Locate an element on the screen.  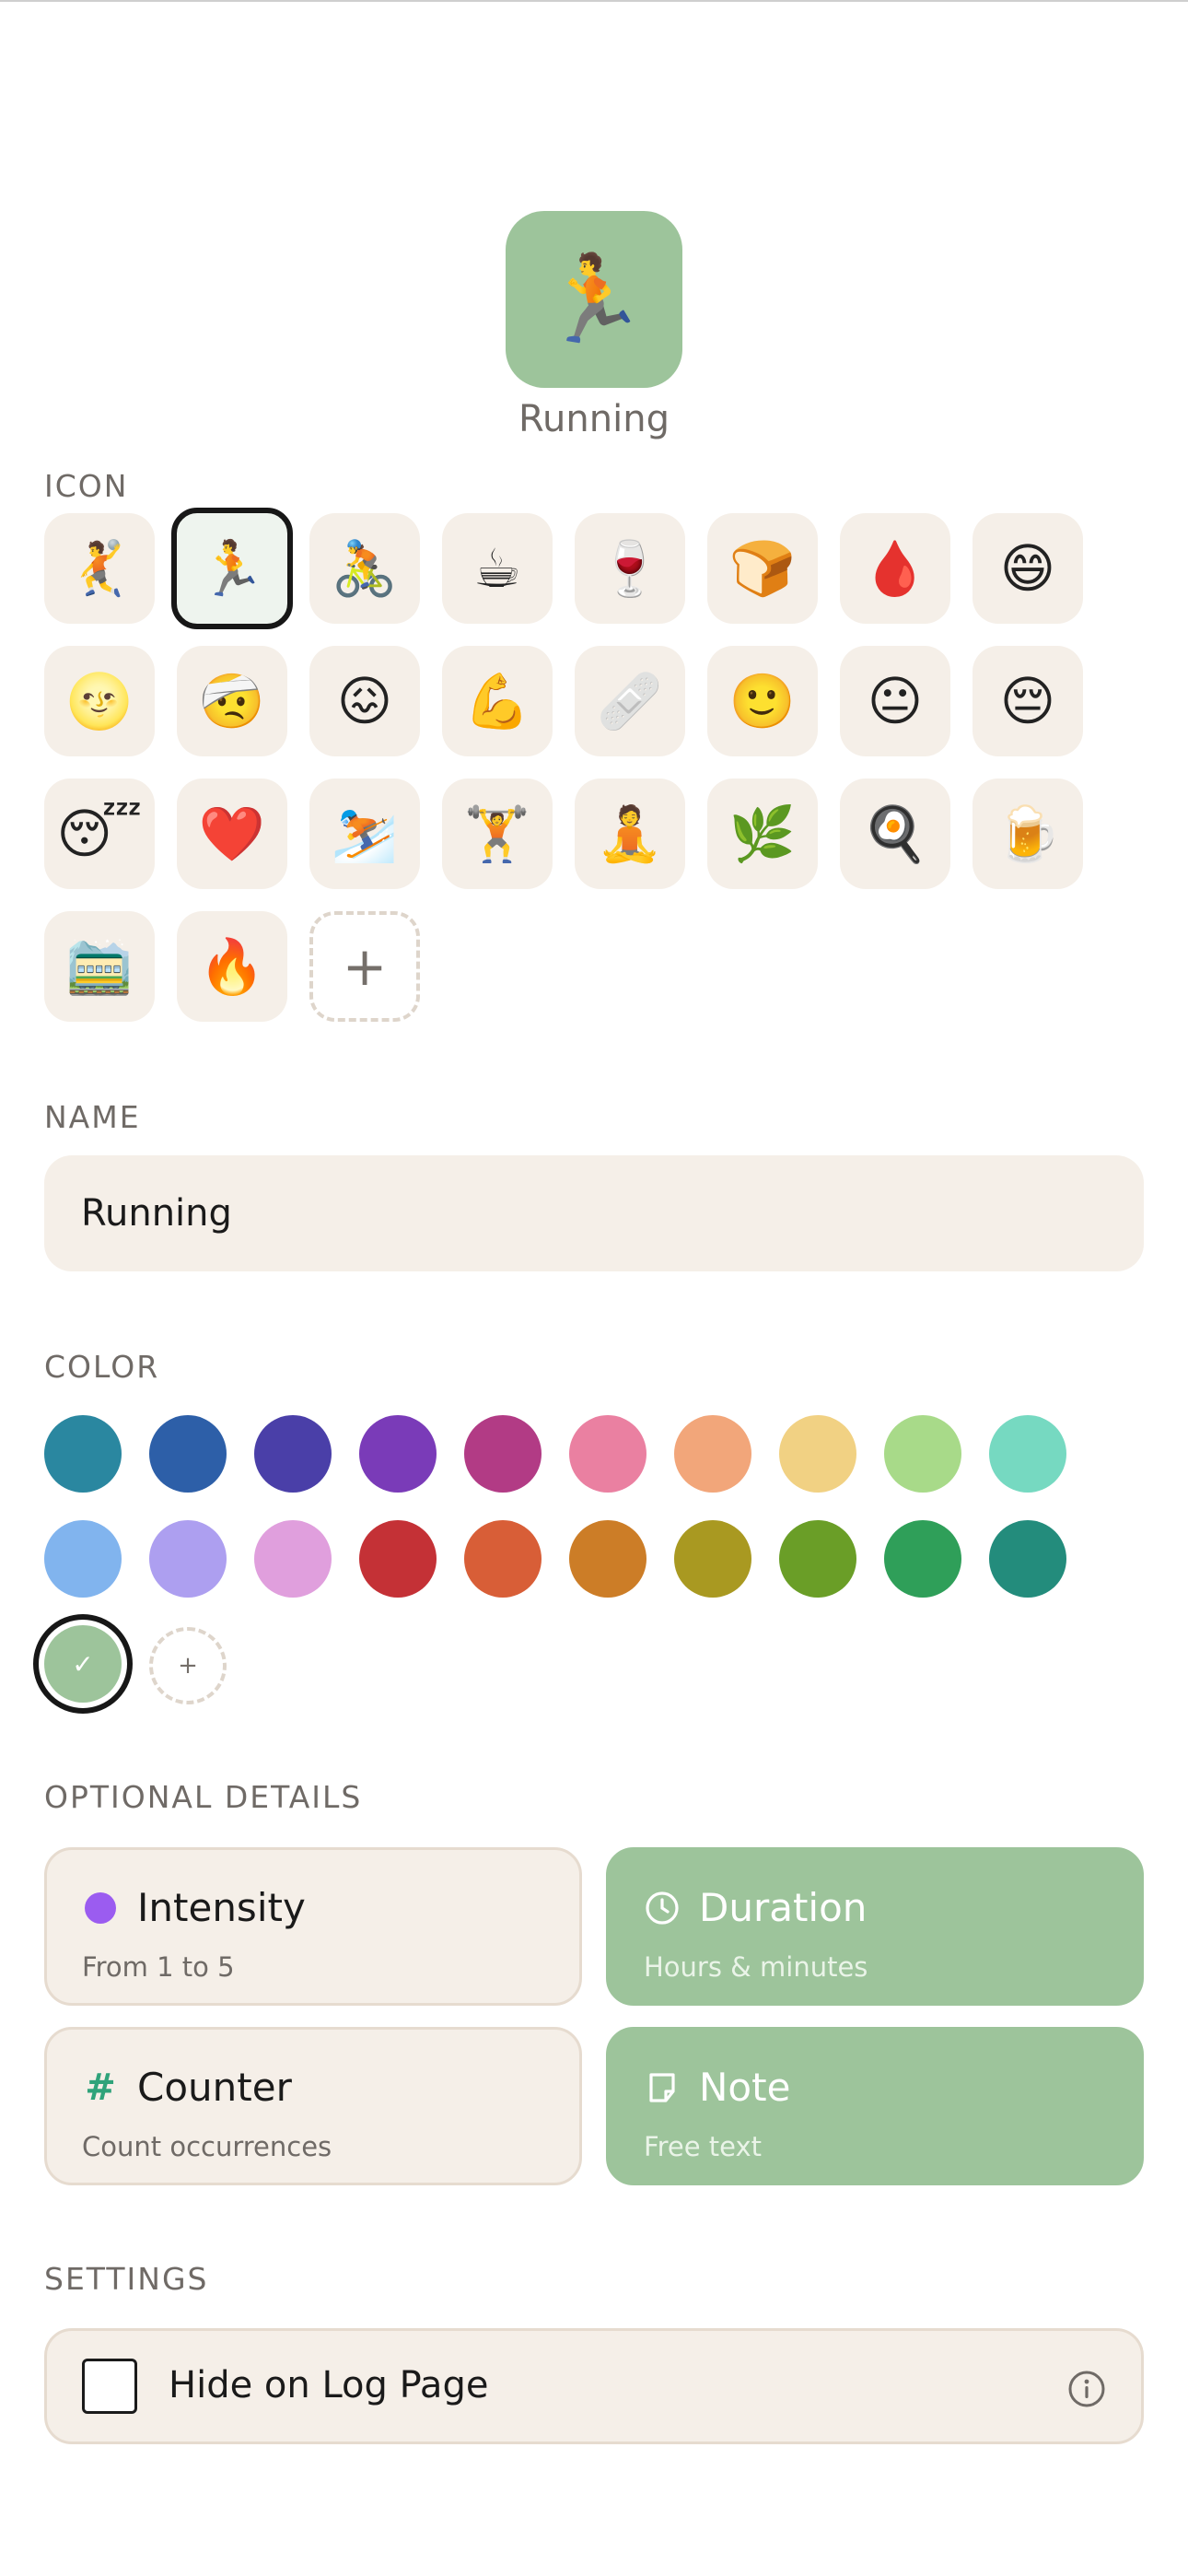
icon-option: 🧘 is located at coordinates (630, 834).